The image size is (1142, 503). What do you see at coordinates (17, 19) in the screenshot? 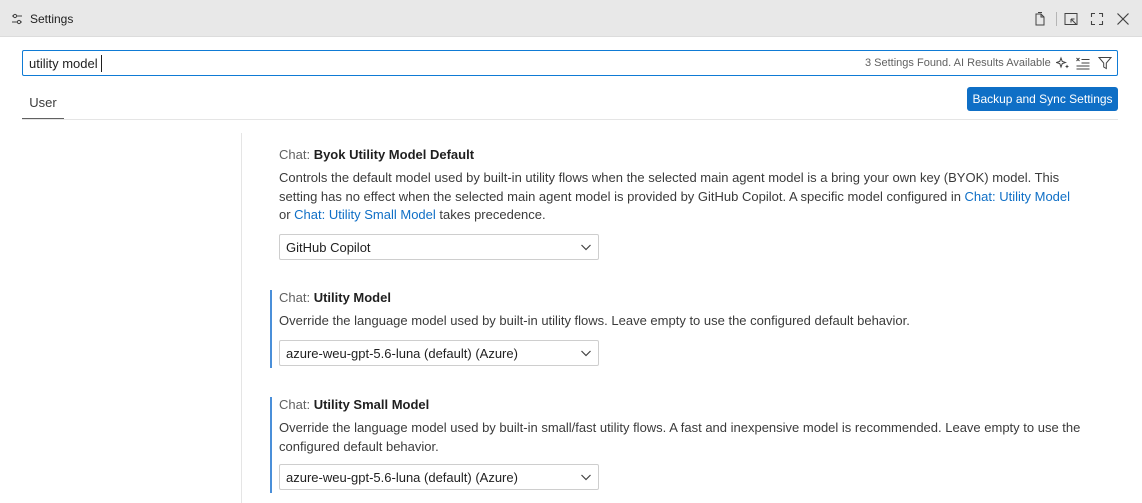
I see `settings-sliders-icon` at bounding box center [17, 19].